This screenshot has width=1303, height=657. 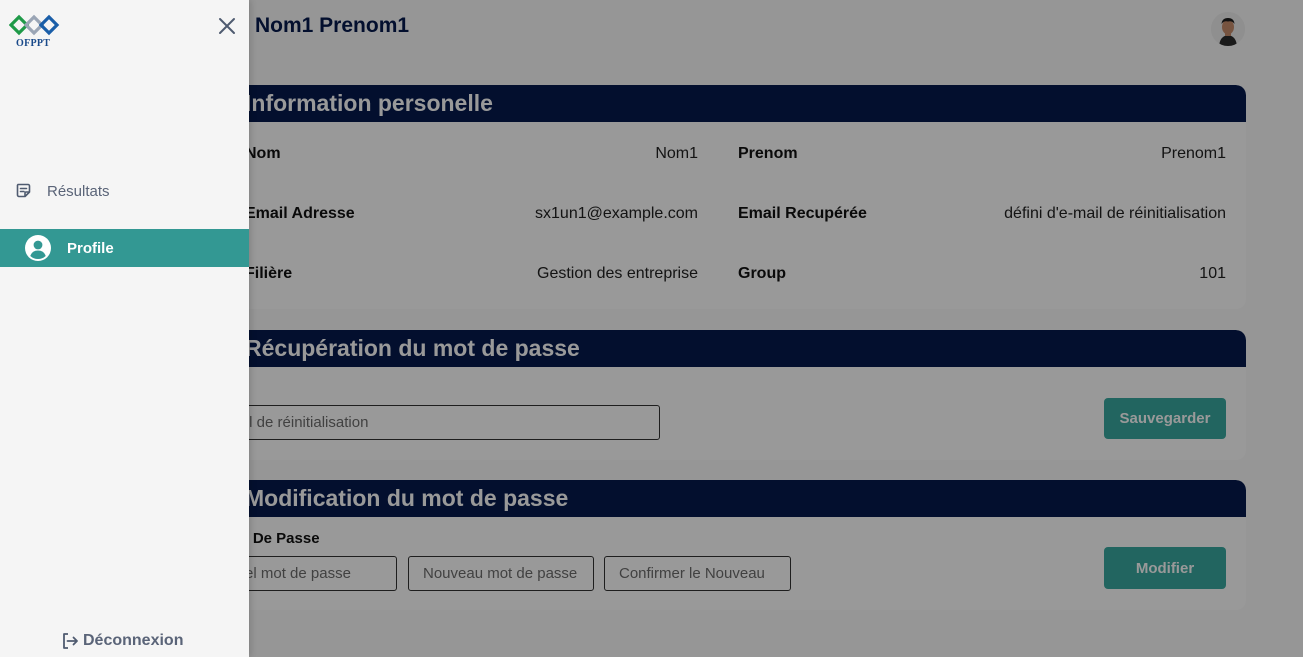 I want to click on logout-button: Déconnexion, so click(x=122, y=641).